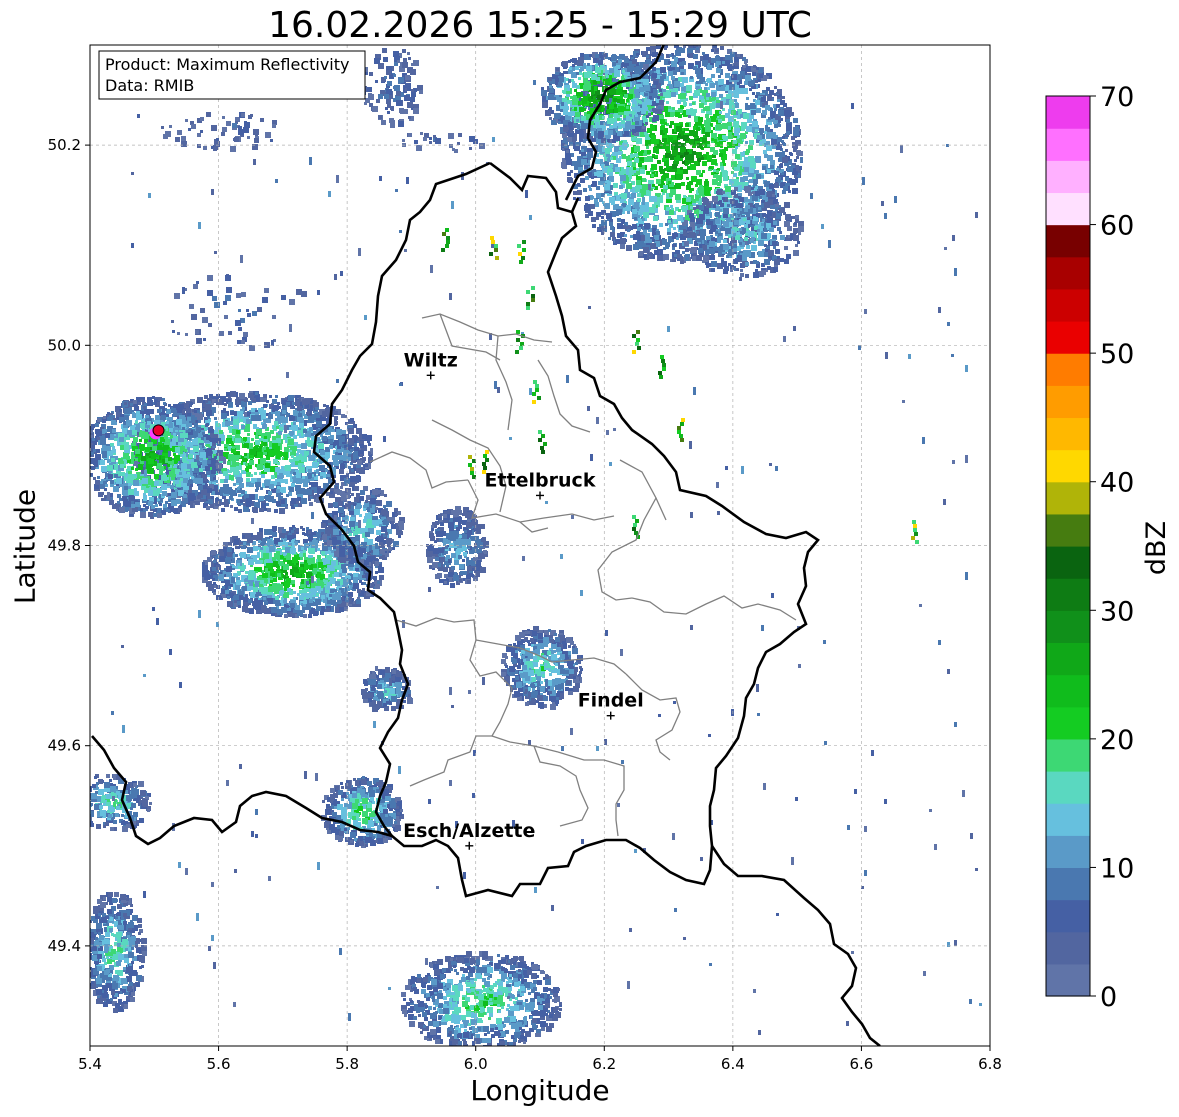  I want to click on colorbar-tick-label: 20, so click(1117, 740).